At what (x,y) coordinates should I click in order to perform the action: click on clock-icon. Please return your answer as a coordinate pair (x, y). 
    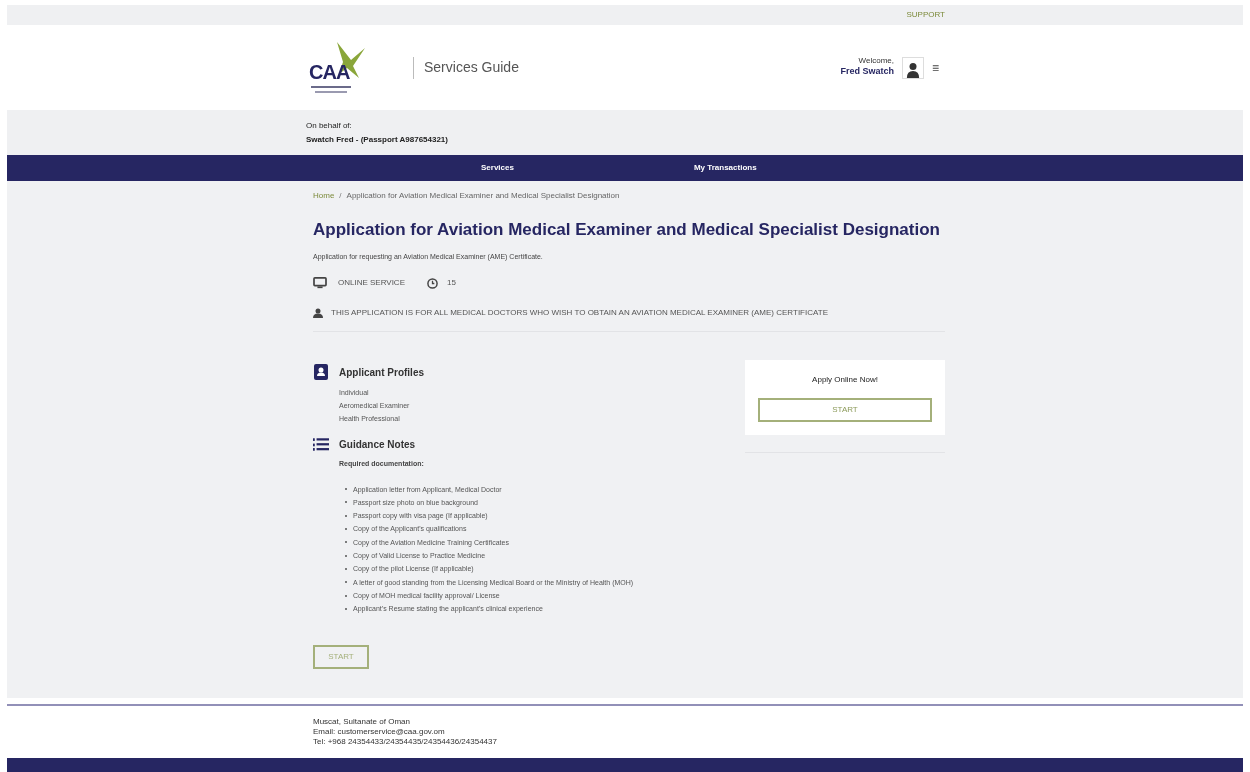
    Looking at the image, I should click on (432, 283).